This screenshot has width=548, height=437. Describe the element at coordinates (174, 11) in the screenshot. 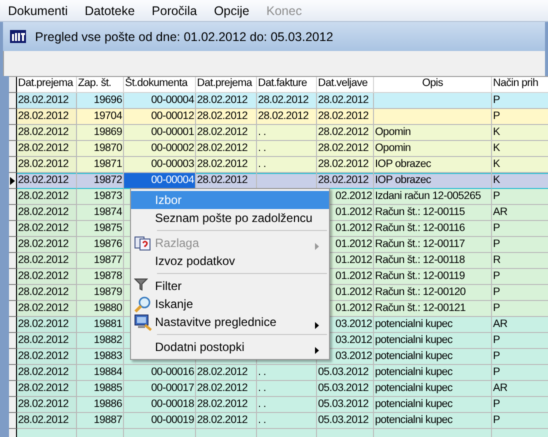

I see `menu-item: Poročila` at that location.